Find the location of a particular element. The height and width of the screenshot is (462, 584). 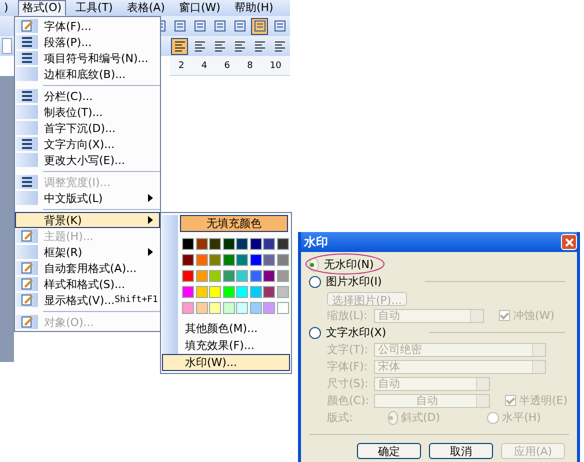

dialog-button: 确定 is located at coordinates (389, 451).